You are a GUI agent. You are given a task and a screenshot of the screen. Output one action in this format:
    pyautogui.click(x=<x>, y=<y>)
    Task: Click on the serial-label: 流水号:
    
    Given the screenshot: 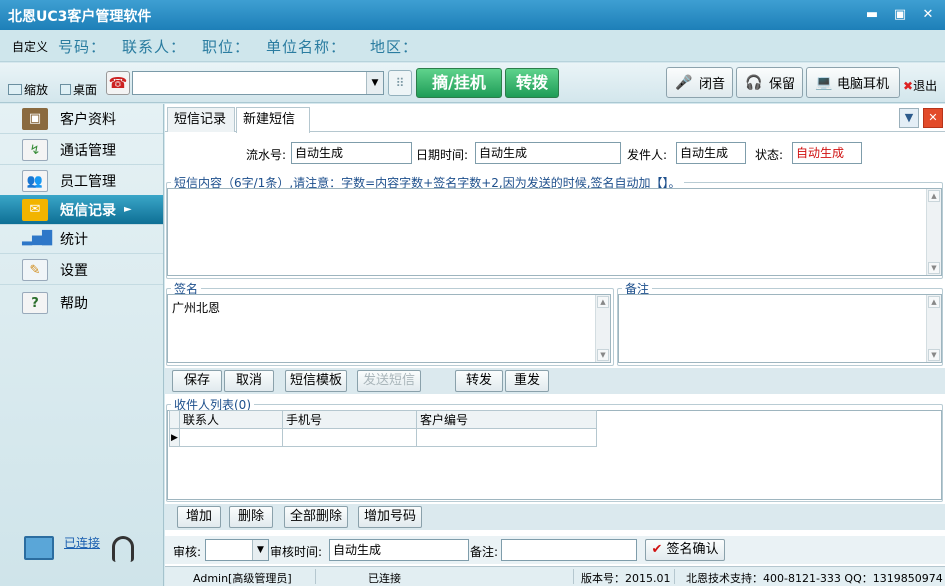 What is the action you would take?
    pyautogui.click(x=266, y=155)
    